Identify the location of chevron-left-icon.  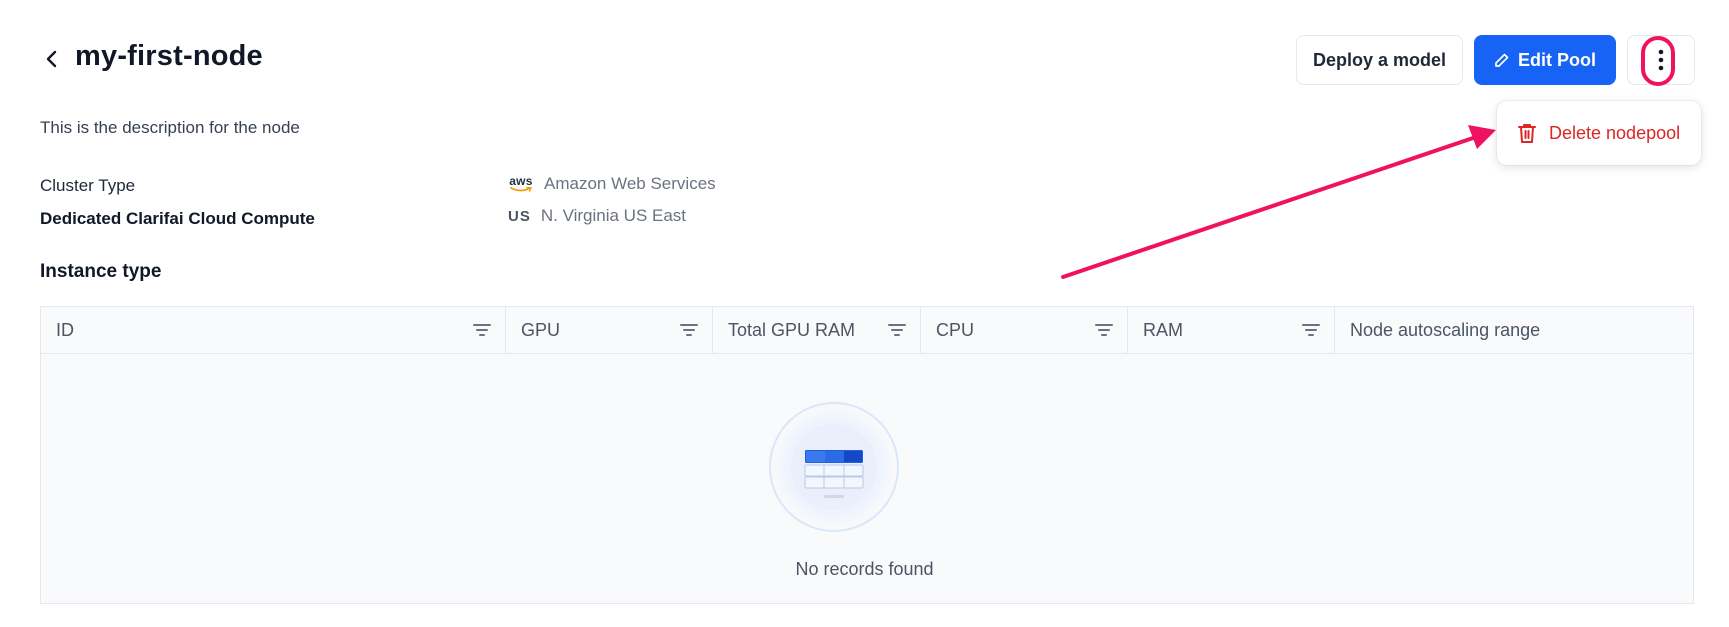
(51, 59).